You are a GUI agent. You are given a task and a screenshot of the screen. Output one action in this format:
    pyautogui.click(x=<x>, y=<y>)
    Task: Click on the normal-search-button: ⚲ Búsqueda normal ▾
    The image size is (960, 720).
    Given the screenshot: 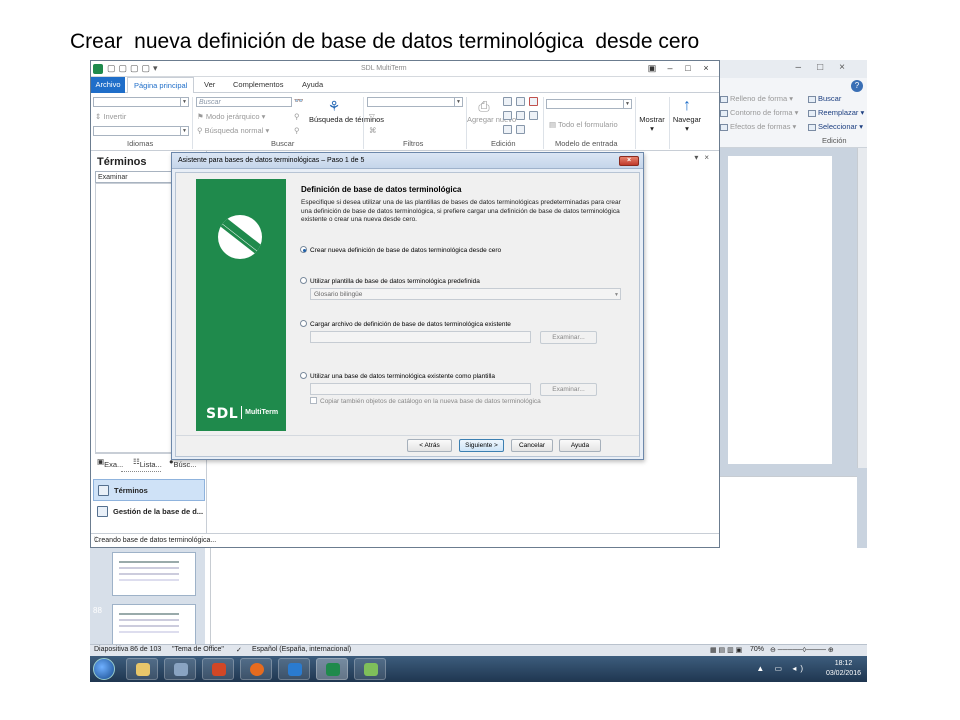 What is the action you would take?
    pyautogui.click(x=233, y=130)
    